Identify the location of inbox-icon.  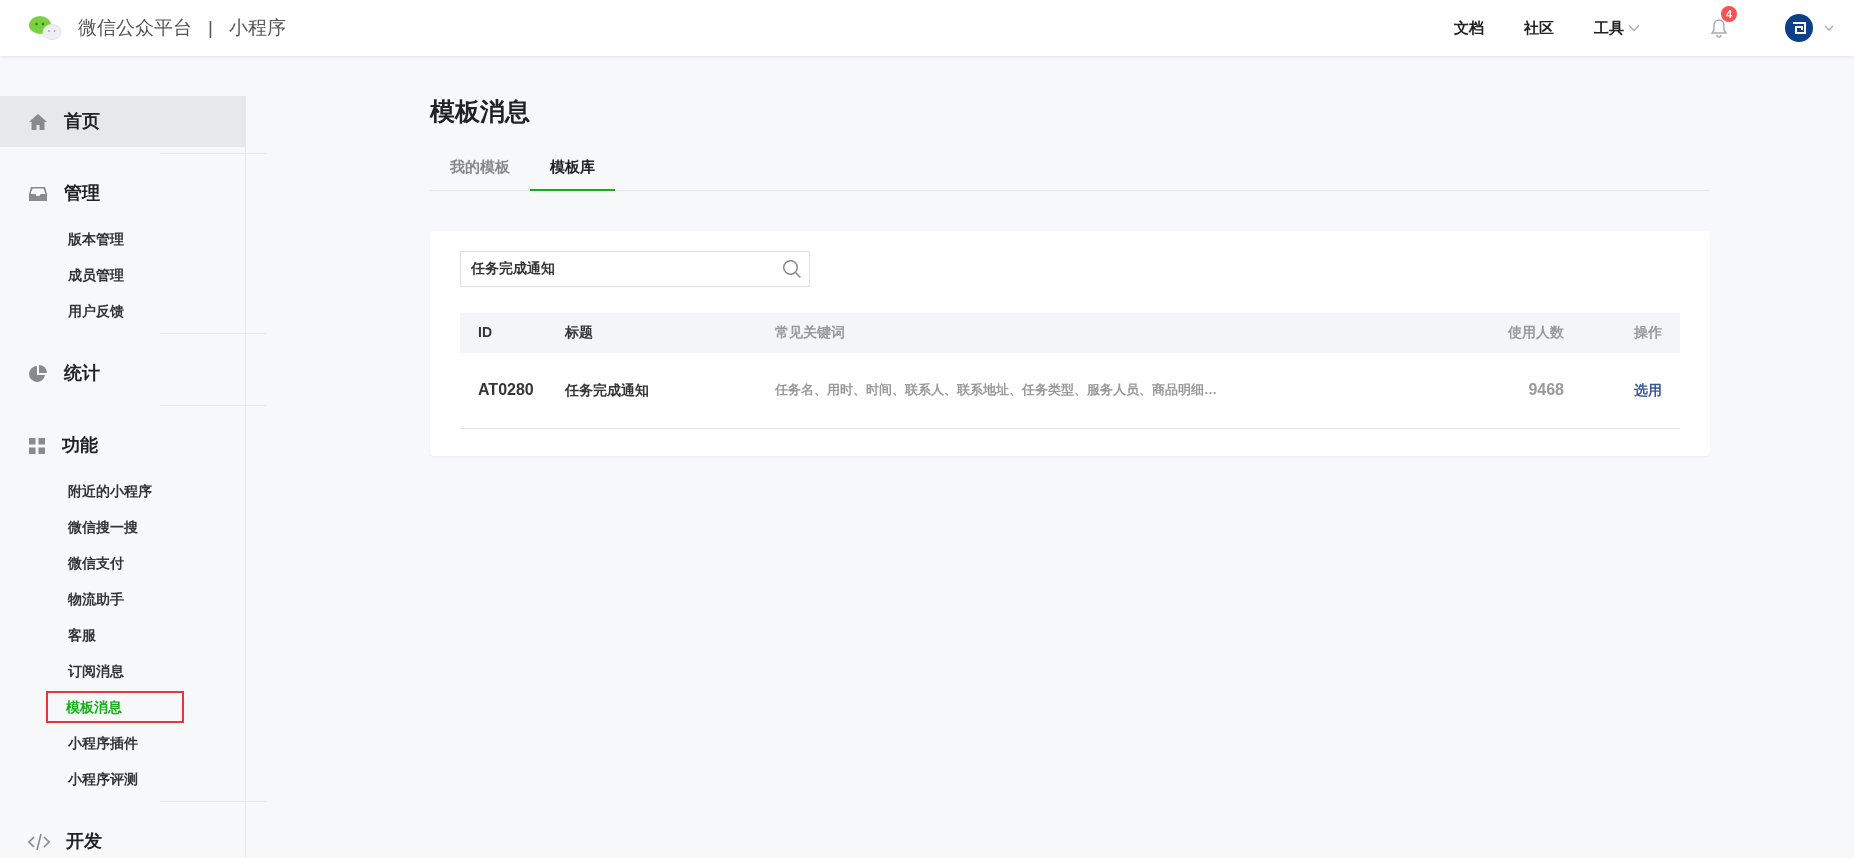
(38, 193).